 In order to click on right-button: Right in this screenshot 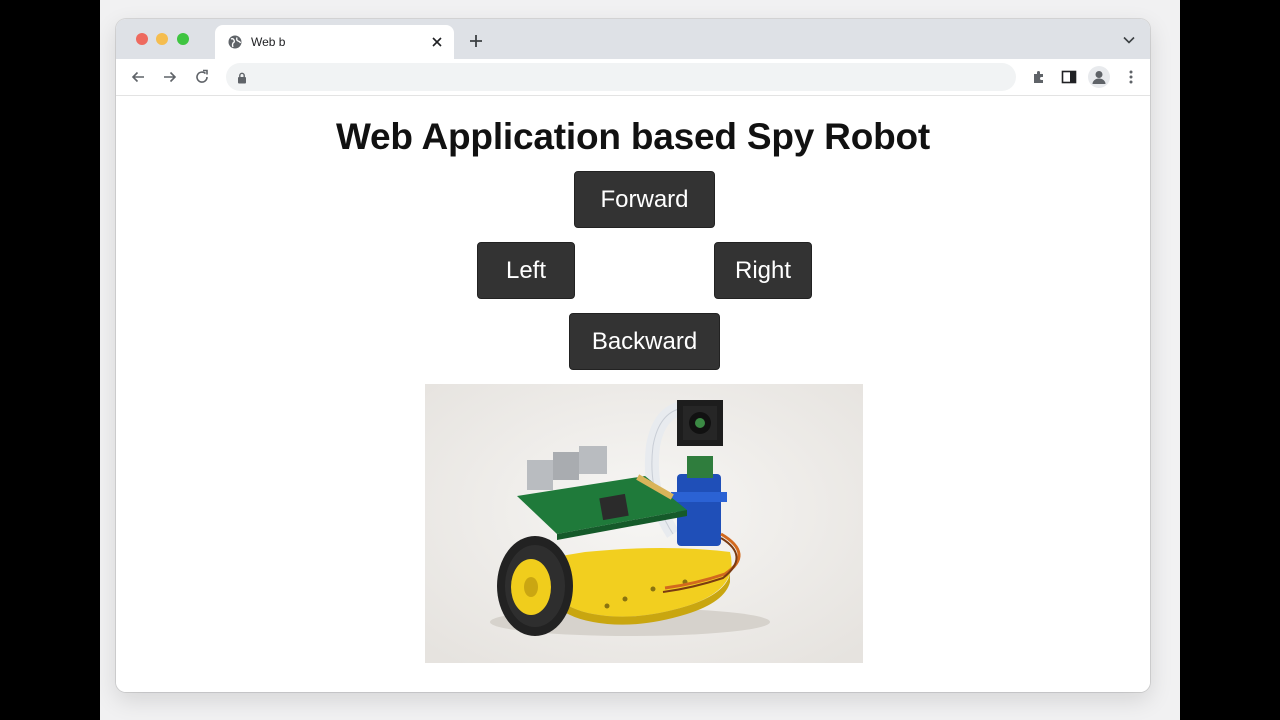, I will do `click(763, 270)`.